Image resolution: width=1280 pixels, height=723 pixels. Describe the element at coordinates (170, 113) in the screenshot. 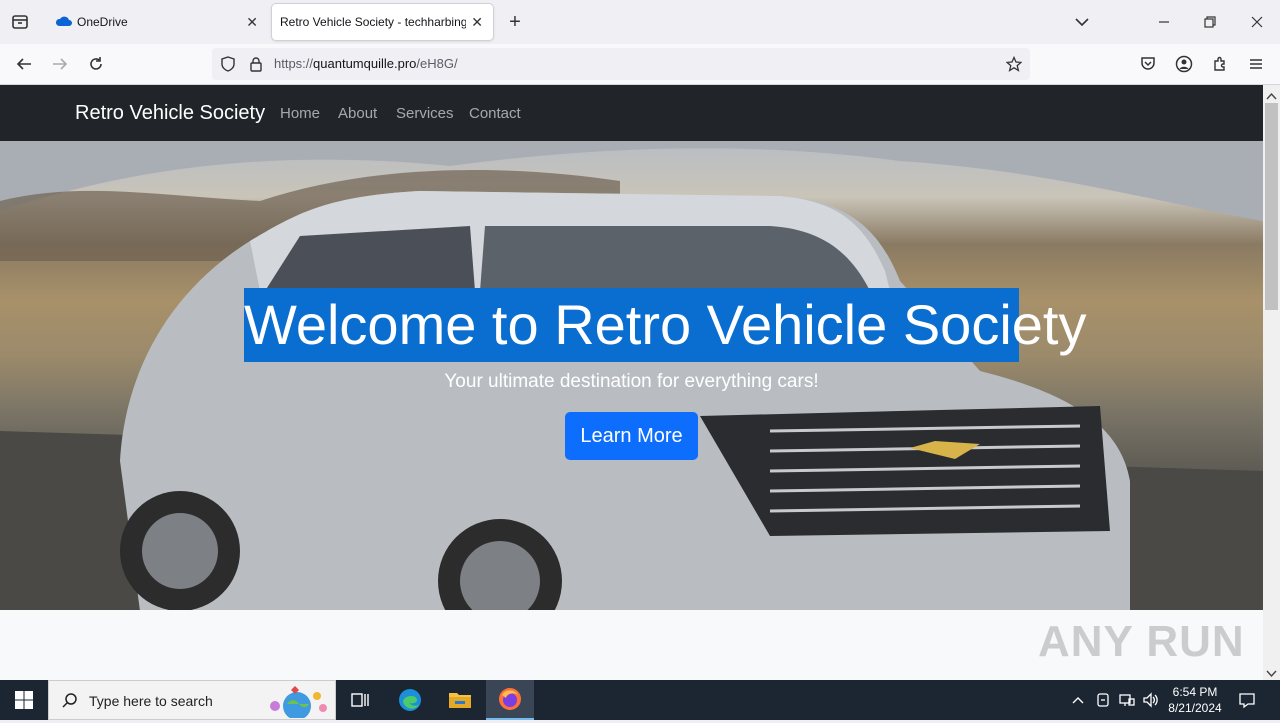

I see `site-brand: Retro Vehicle Society` at that location.